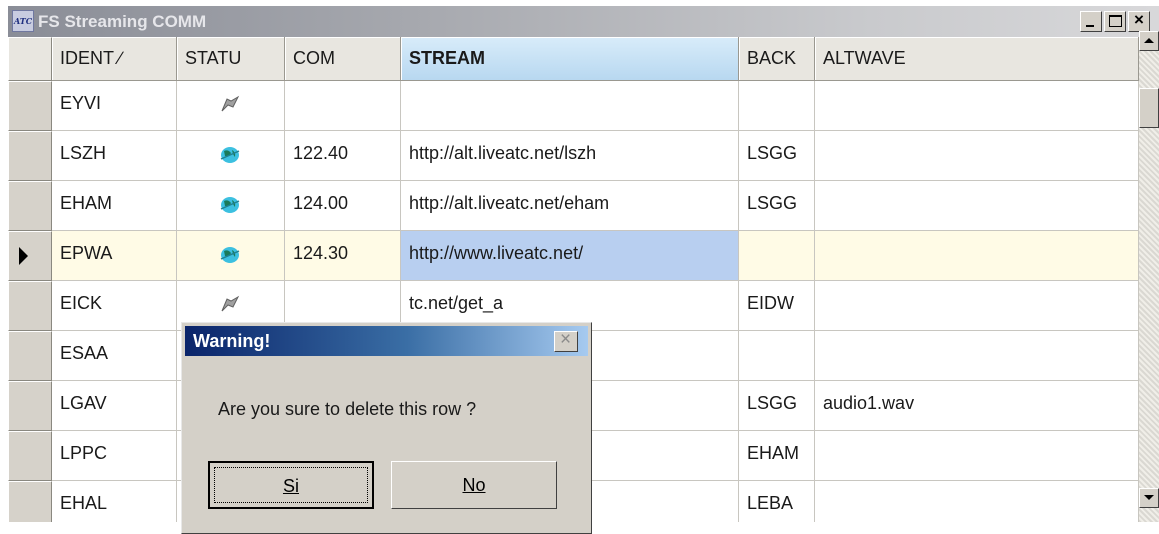 This screenshot has height=534, width=1159. What do you see at coordinates (1149, 108) in the screenshot?
I see `scroll-thumb` at bounding box center [1149, 108].